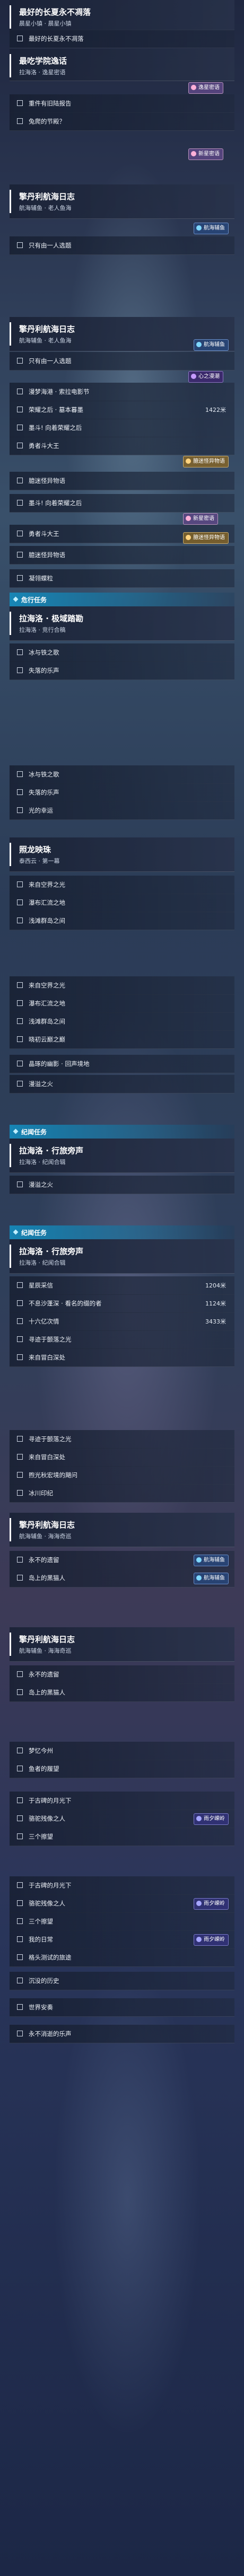  Describe the element at coordinates (122, 1751) in the screenshot. I see `list-item: 梦忆今州` at that location.